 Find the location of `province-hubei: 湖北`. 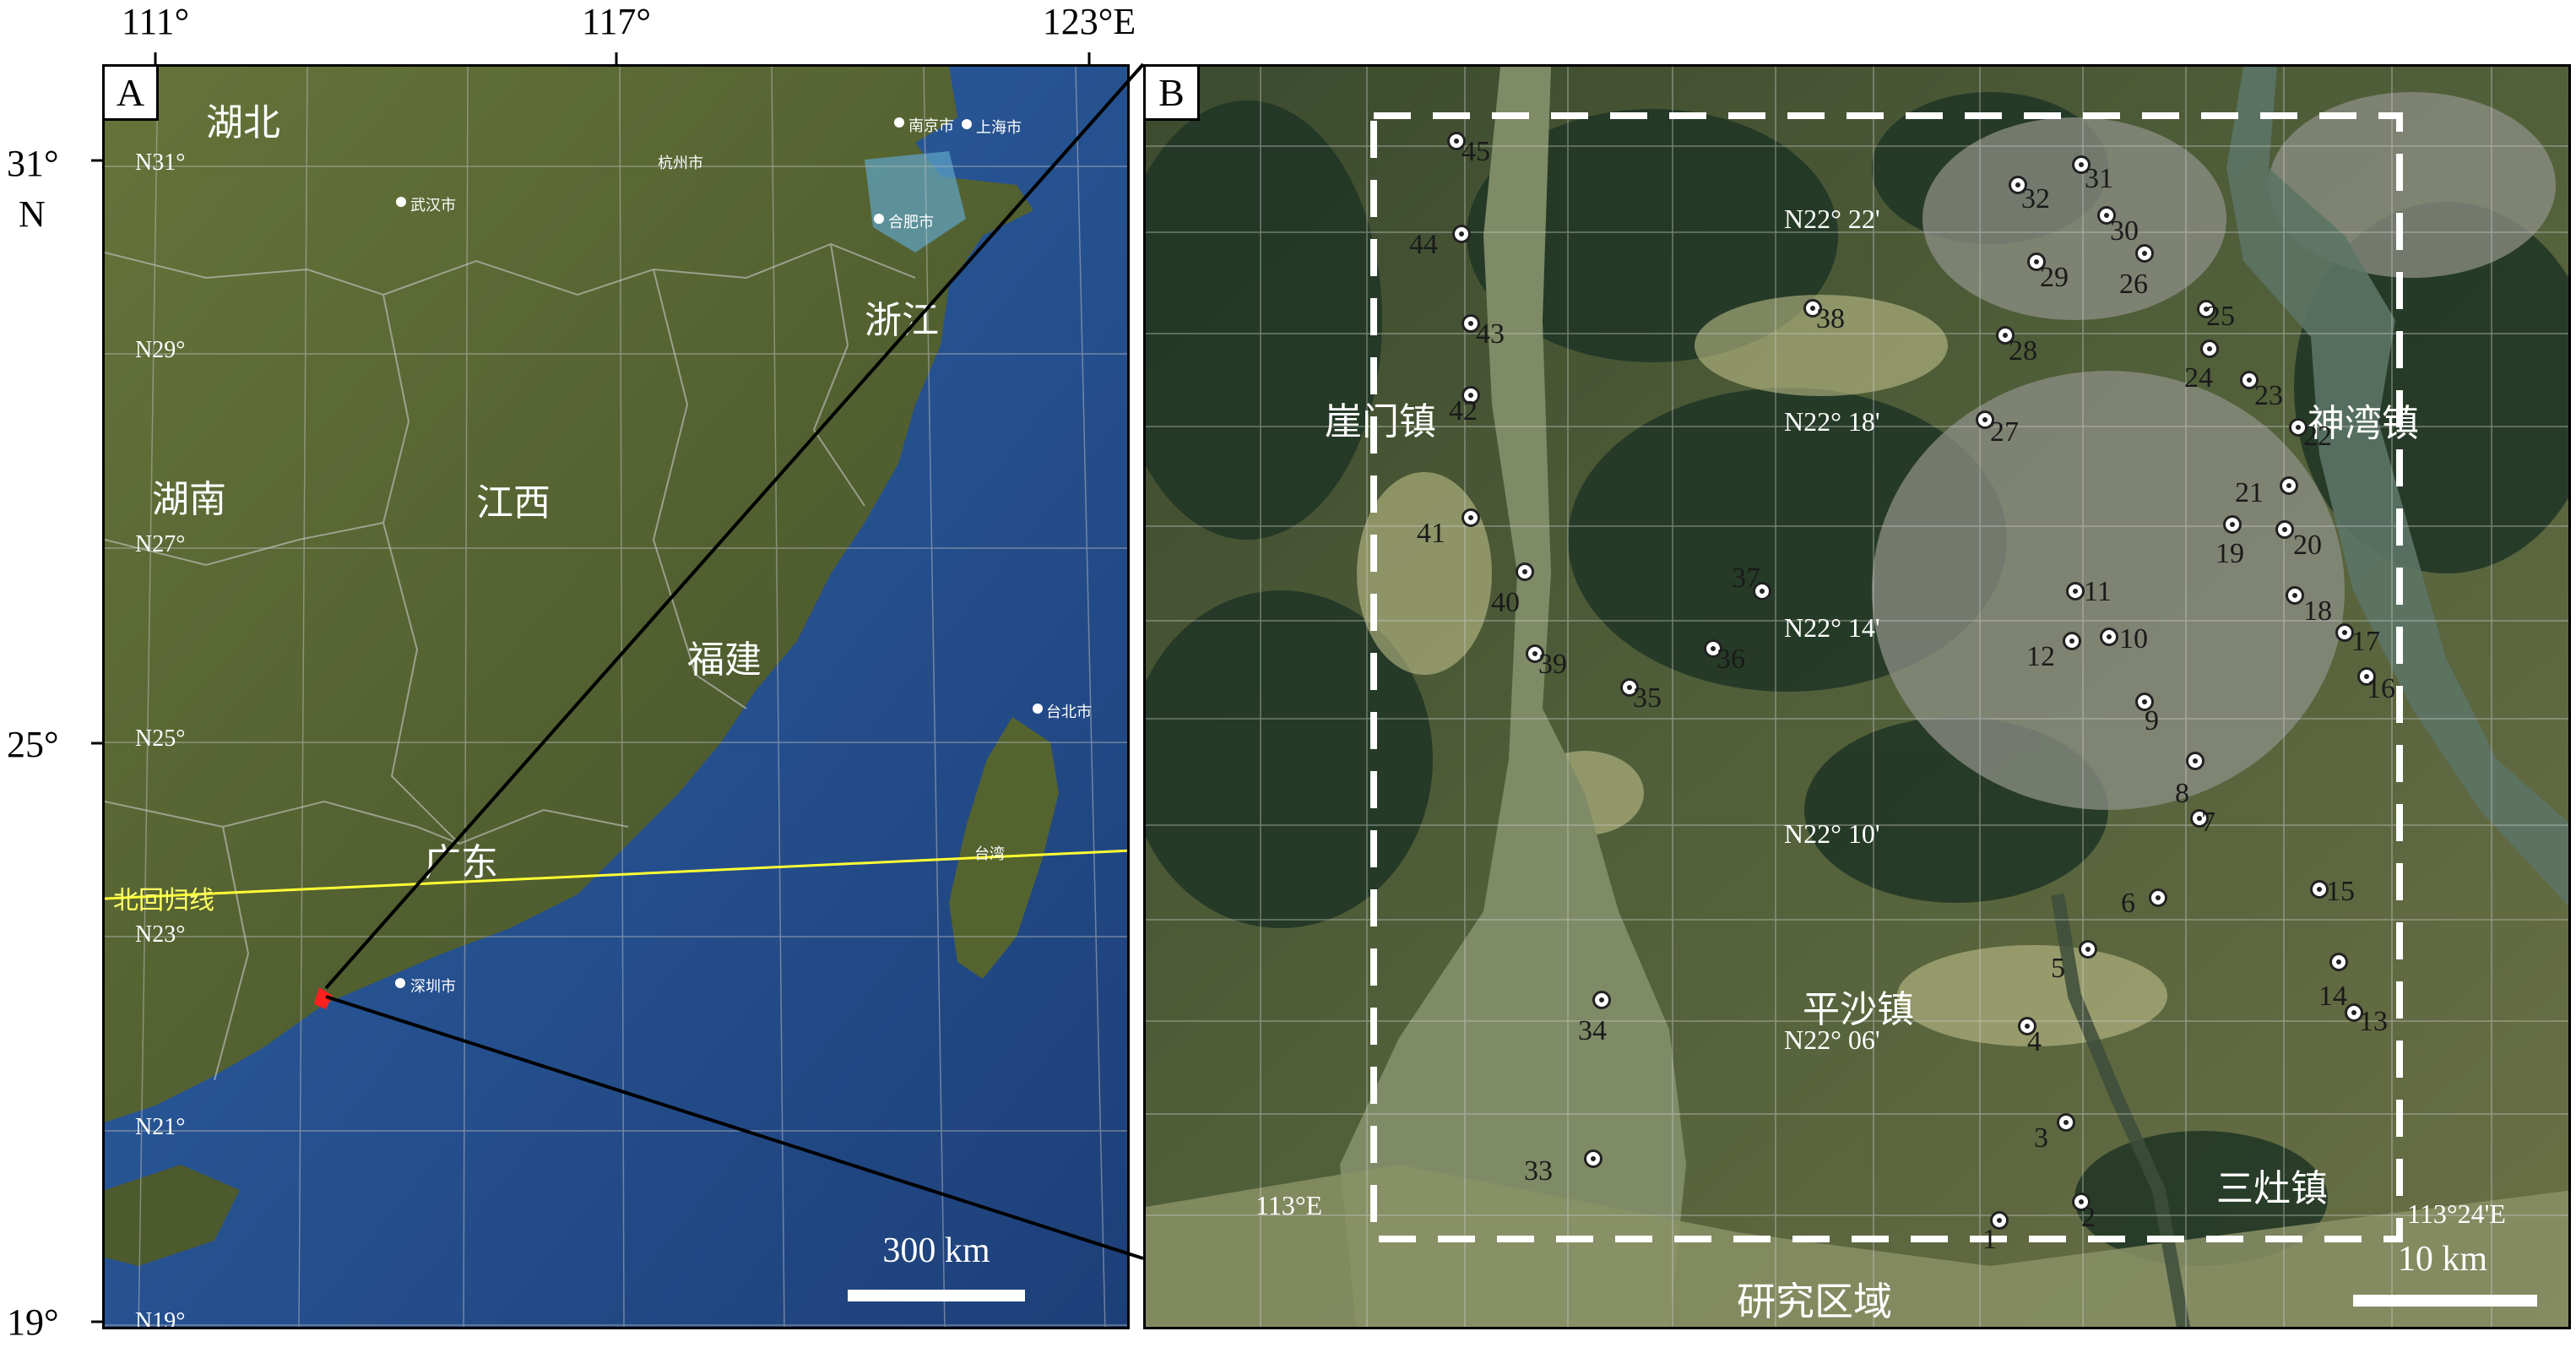

province-hubei: 湖北 is located at coordinates (243, 123).